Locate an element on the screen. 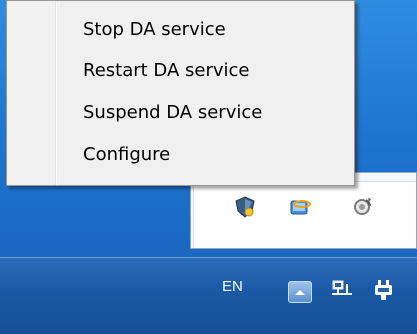  sync-gear-icon is located at coordinates (363, 207).